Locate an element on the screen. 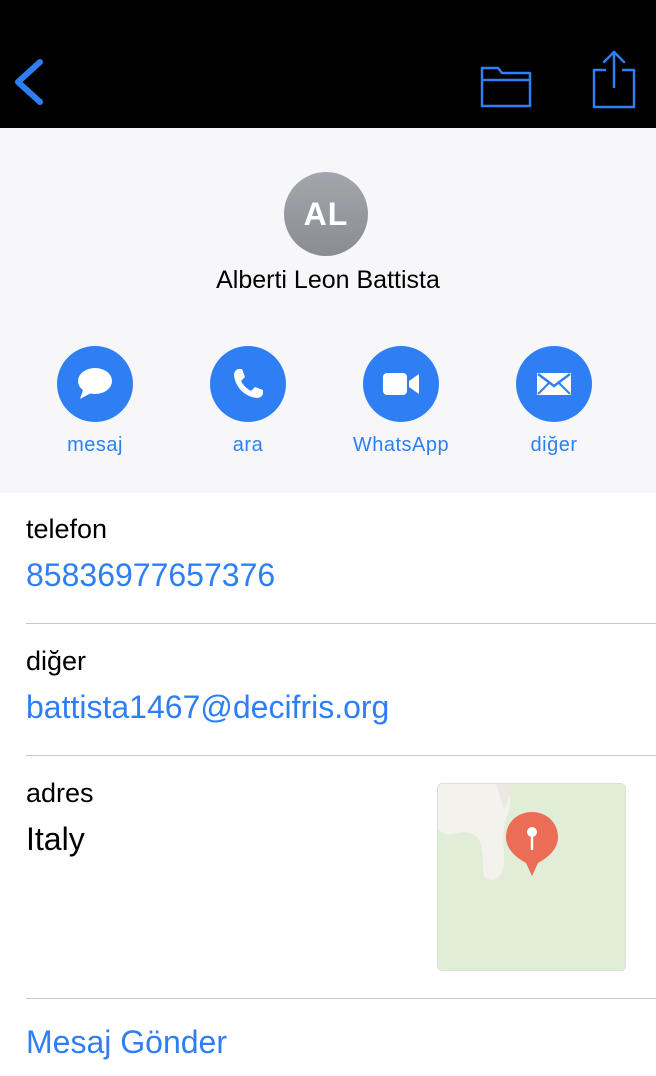 This screenshot has height=1076, width=656. message-action-circle is located at coordinates (95, 384).